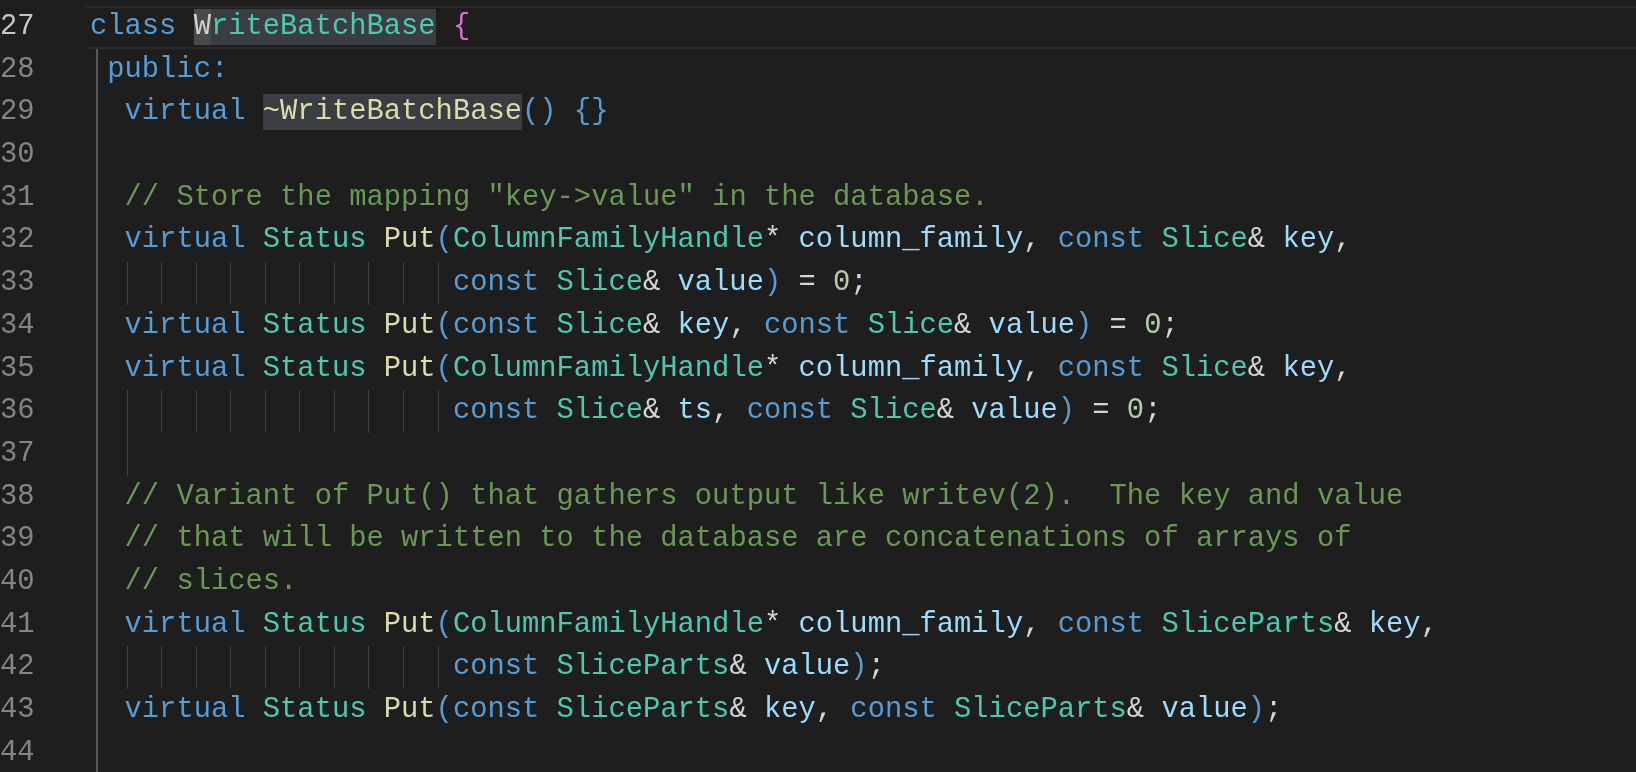 This screenshot has height=772, width=1636. Describe the element at coordinates (168, 69) in the screenshot. I see `code-line: public:` at that location.